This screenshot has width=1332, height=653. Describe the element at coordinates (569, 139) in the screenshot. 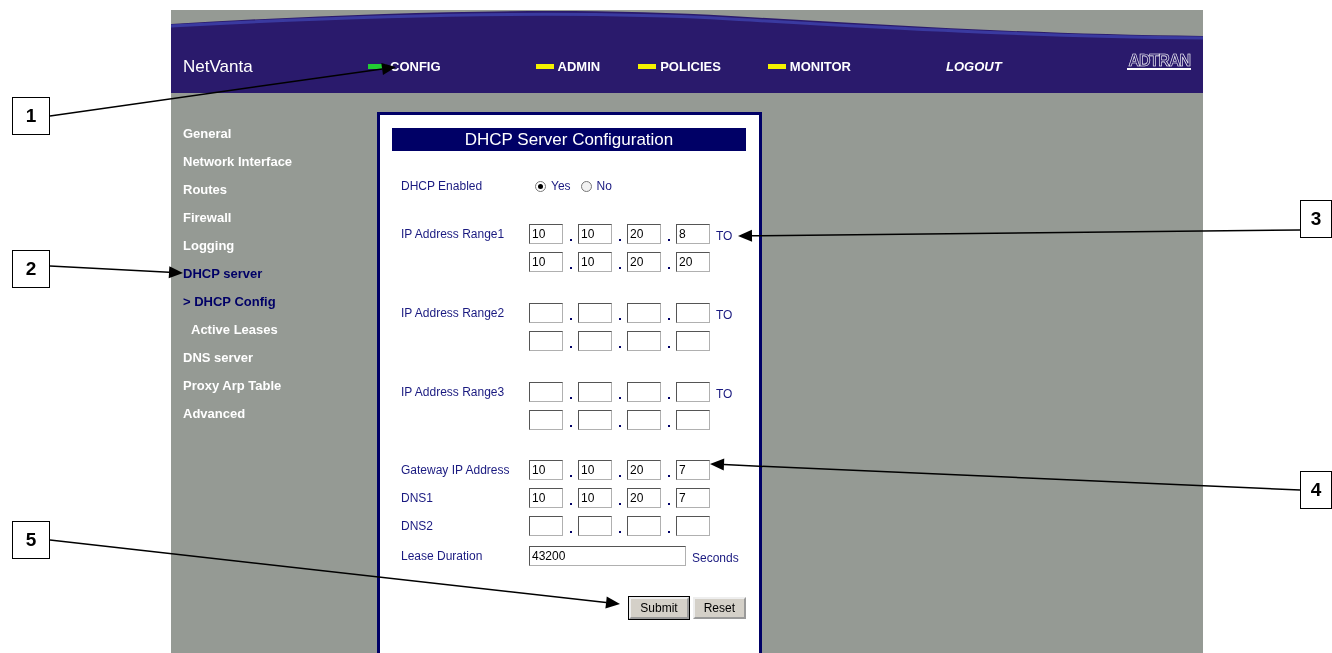

I see `panel-title: DHCP Server Configuration` at that location.